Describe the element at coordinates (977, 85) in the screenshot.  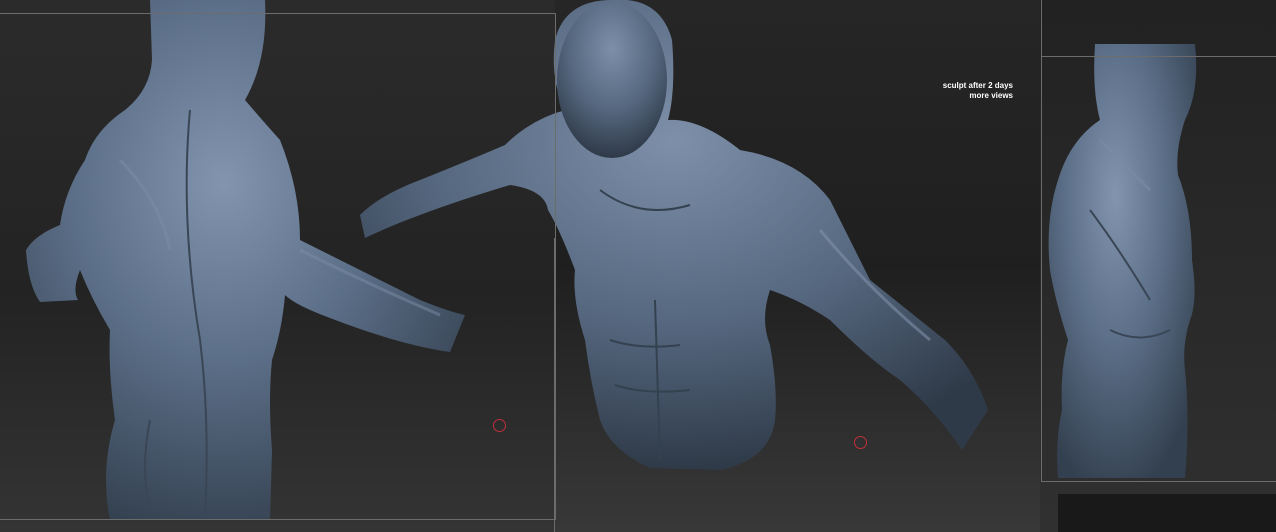
I see `caption-line-1: sculpt after 2 days` at that location.